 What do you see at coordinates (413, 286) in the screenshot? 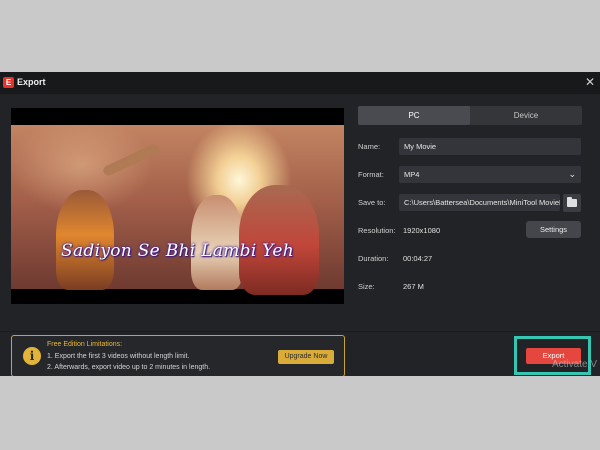
I see `size-value: 267 M` at bounding box center [413, 286].